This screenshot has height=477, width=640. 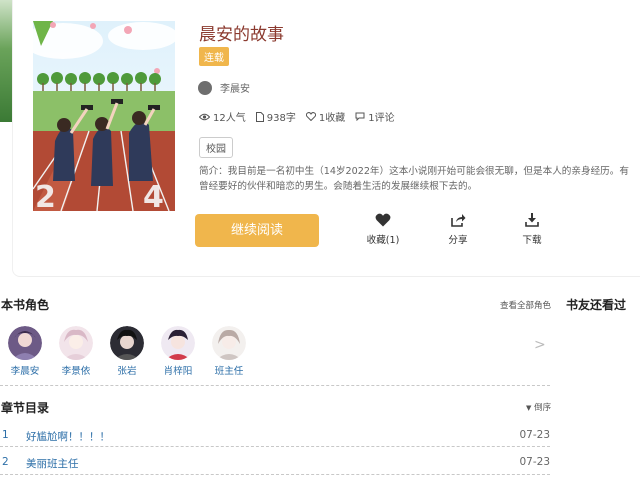 I want to click on continue-reading-button: 继续阅读, so click(x=257, y=230).